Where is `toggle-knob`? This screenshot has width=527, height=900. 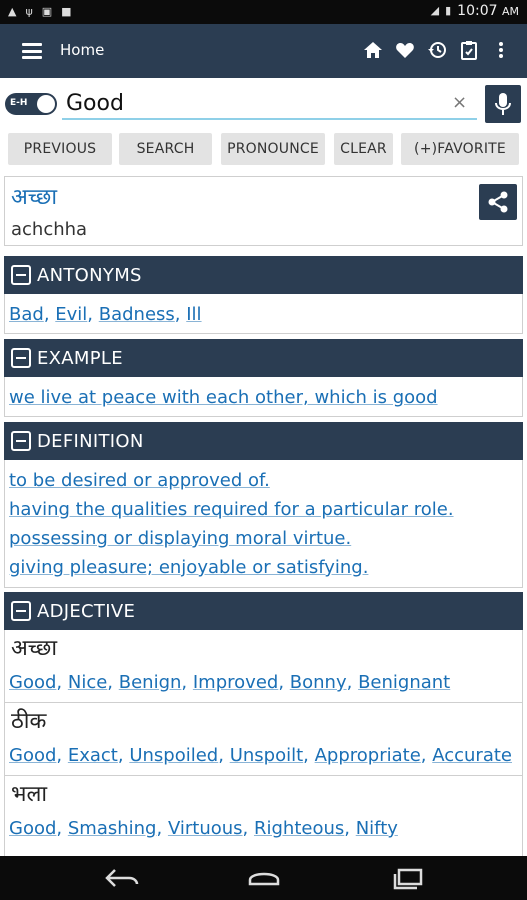 toggle-knob is located at coordinates (46, 104).